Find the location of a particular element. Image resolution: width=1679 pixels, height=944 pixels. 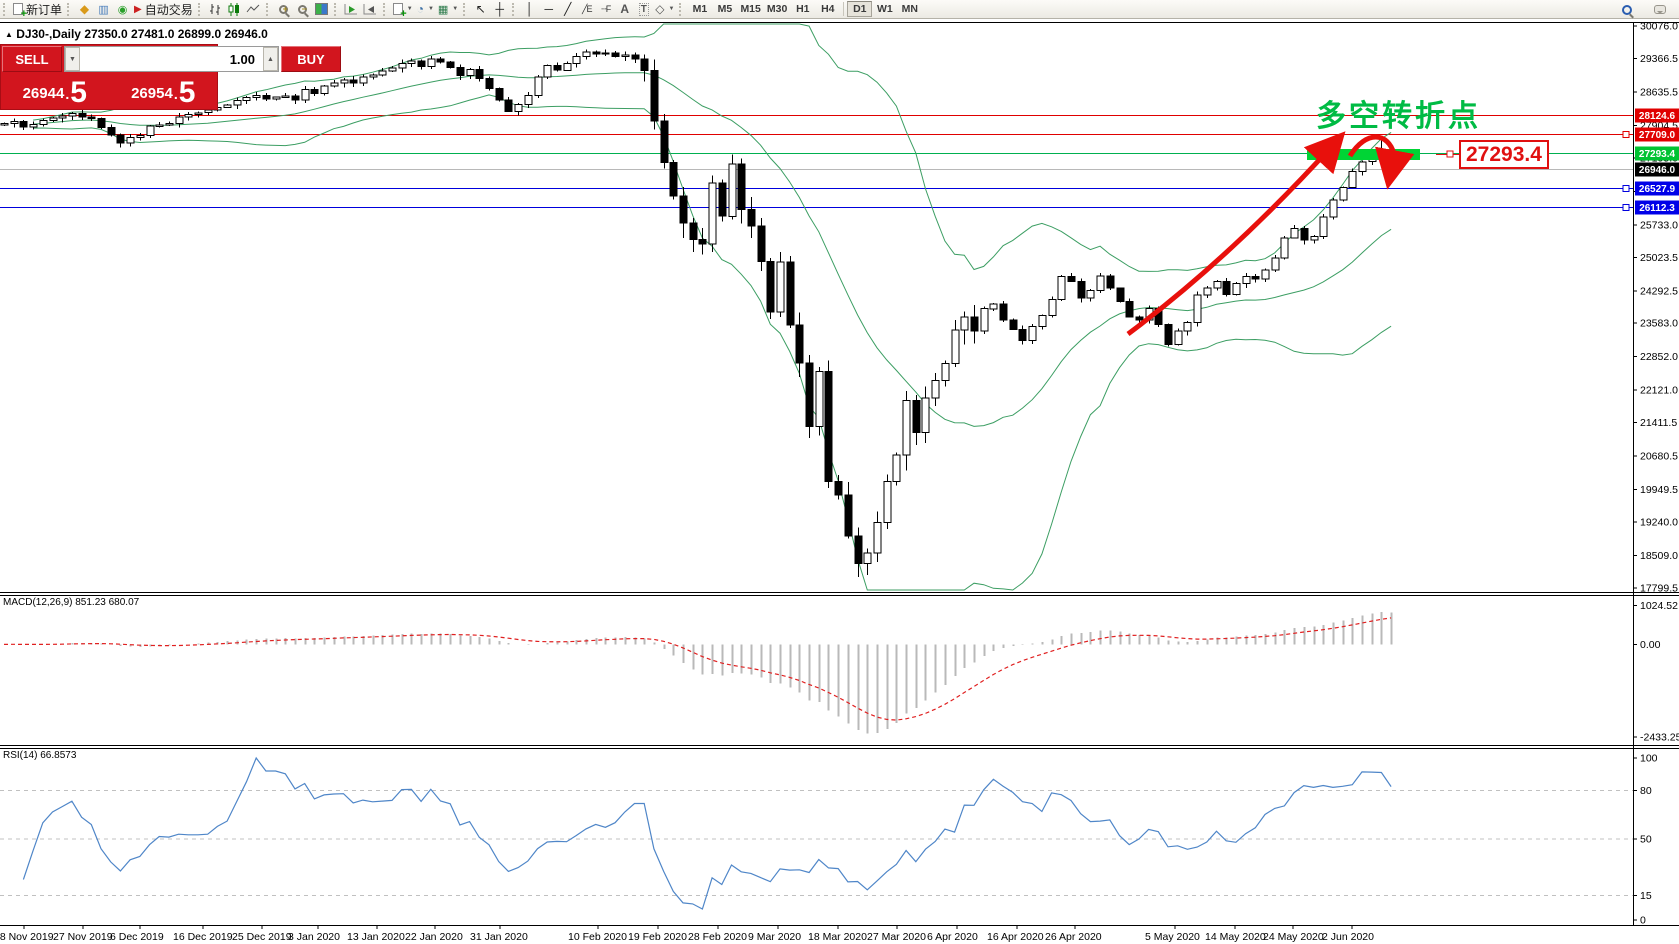

price-tick-label: 25733.0 is located at coordinates (1659, 225).